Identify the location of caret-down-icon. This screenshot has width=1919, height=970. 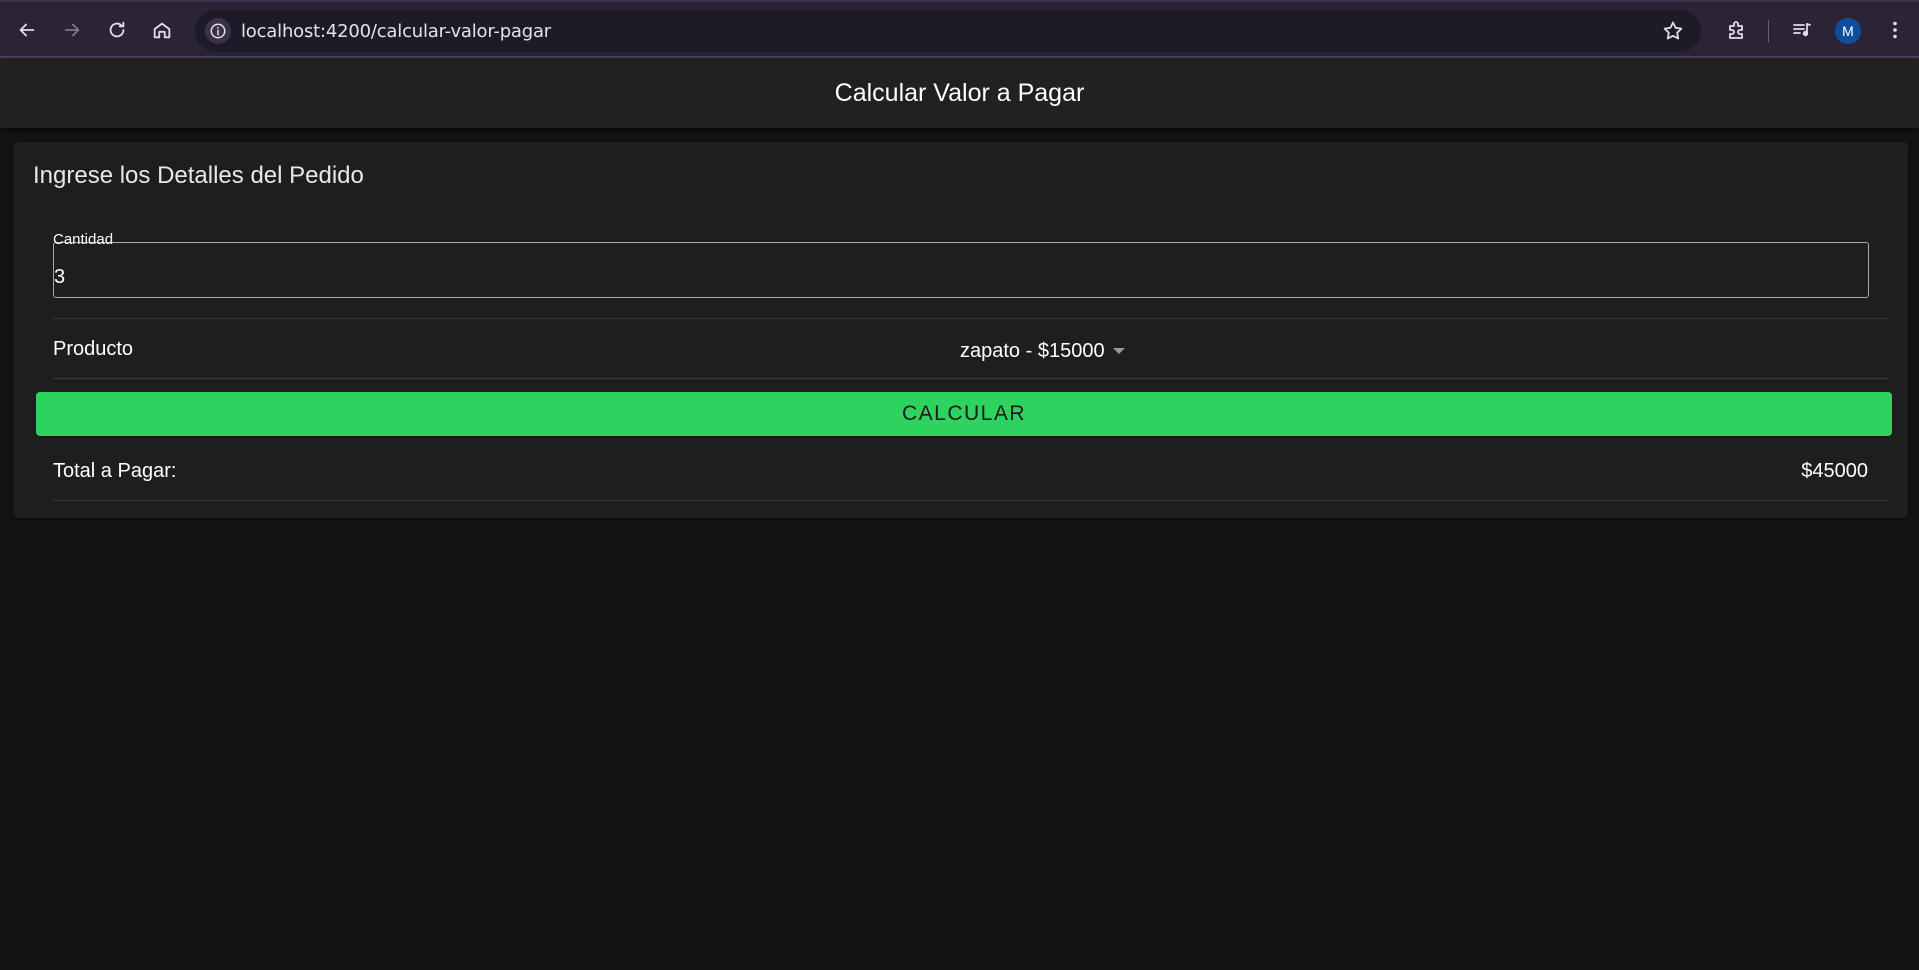
(1118, 351).